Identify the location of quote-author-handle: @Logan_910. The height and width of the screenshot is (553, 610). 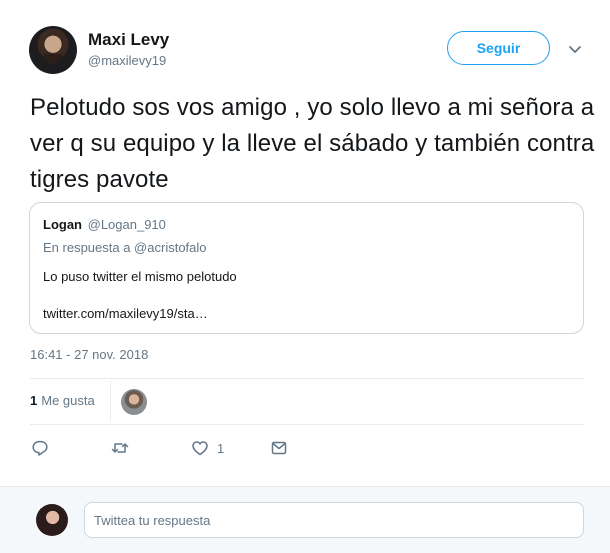
(126, 224).